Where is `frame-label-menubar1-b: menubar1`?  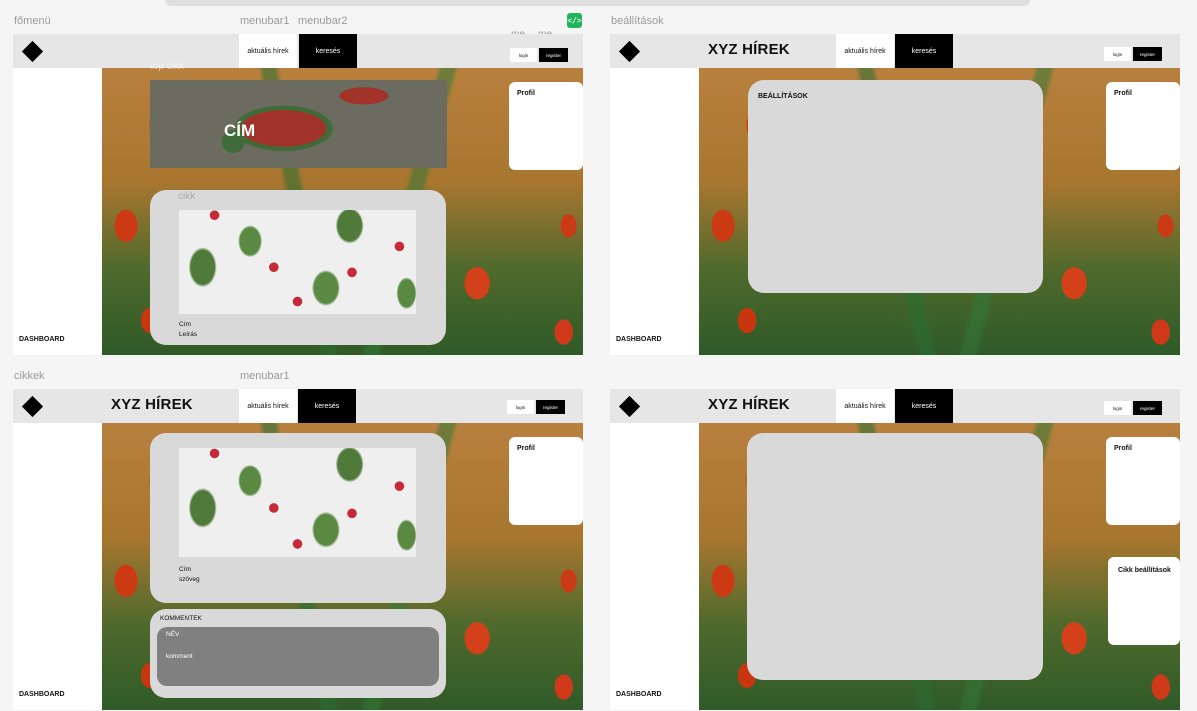 frame-label-menubar1-b: menubar1 is located at coordinates (265, 376).